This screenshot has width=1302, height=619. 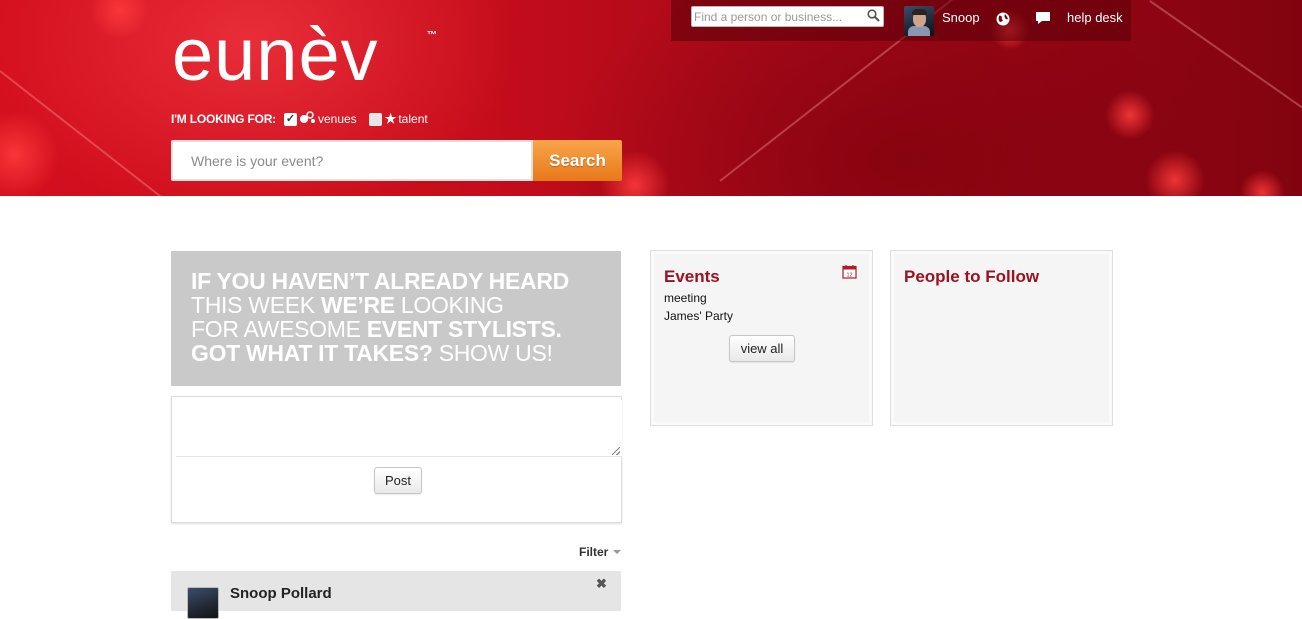 I want to click on chevron-down-icon, so click(x=617, y=552).